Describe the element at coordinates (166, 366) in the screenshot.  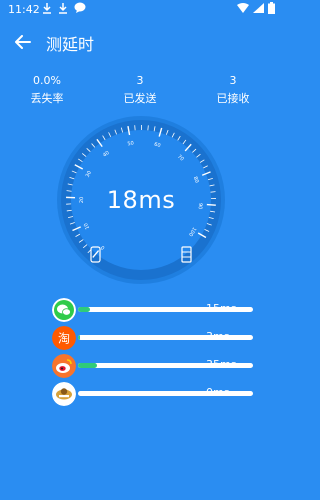
I see `app-row-weibo: 35ms` at that location.